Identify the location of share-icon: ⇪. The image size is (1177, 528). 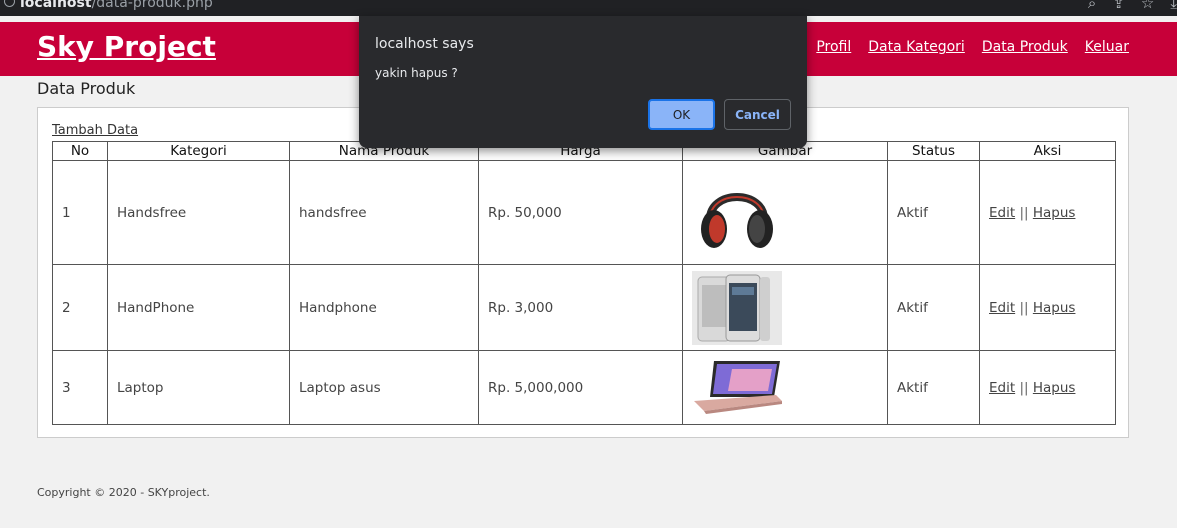
(1118, 6).